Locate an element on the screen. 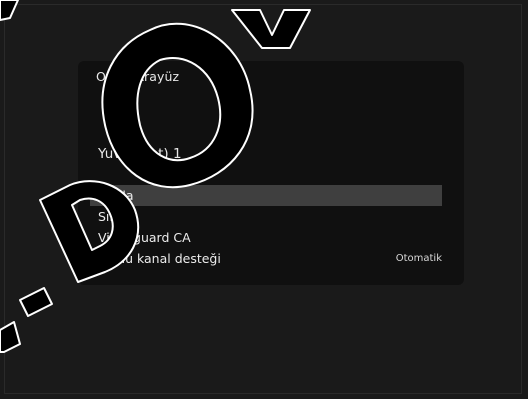  menu-item-label: Videoguard CA is located at coordinates (144, 237).